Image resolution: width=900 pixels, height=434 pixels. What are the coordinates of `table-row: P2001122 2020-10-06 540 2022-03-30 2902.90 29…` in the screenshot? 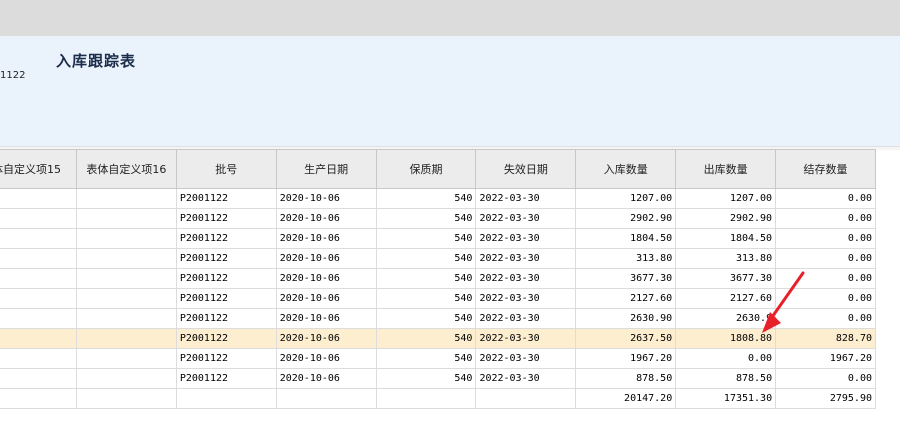 It's located at (438, 218).